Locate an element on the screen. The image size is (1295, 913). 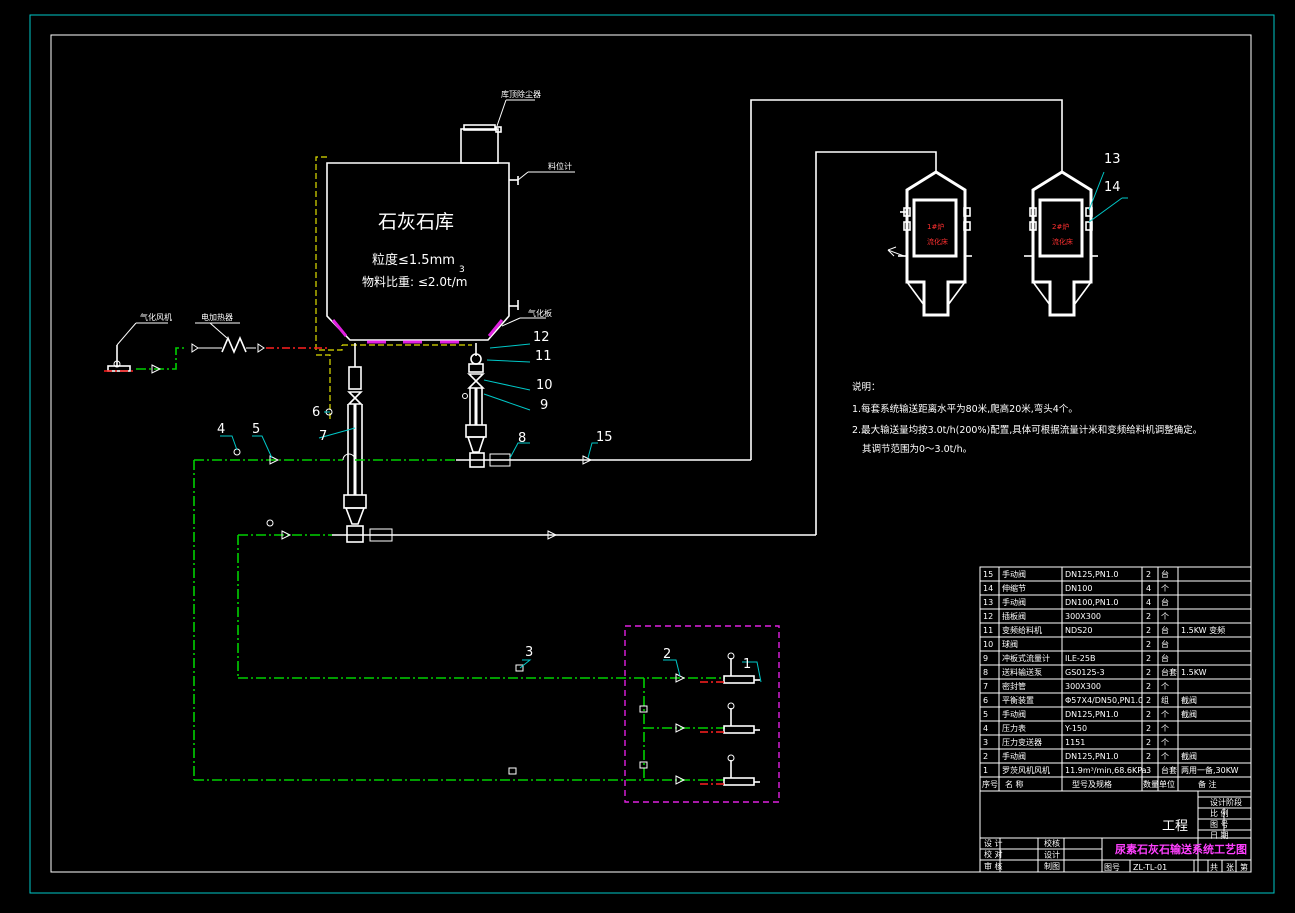
callout-3: 3 is located at coordinates (529, 652).